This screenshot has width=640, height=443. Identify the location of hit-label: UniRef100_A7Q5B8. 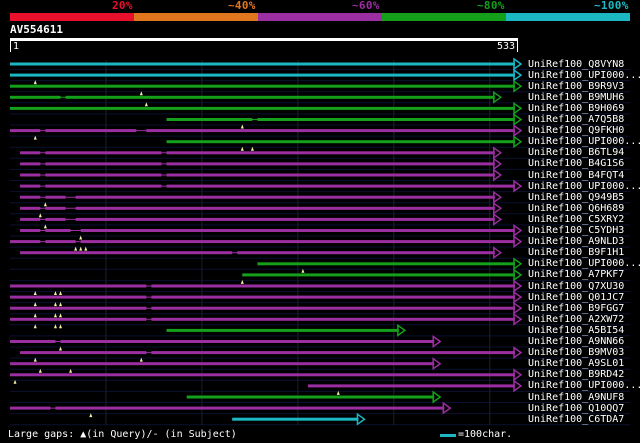
(576, 119).